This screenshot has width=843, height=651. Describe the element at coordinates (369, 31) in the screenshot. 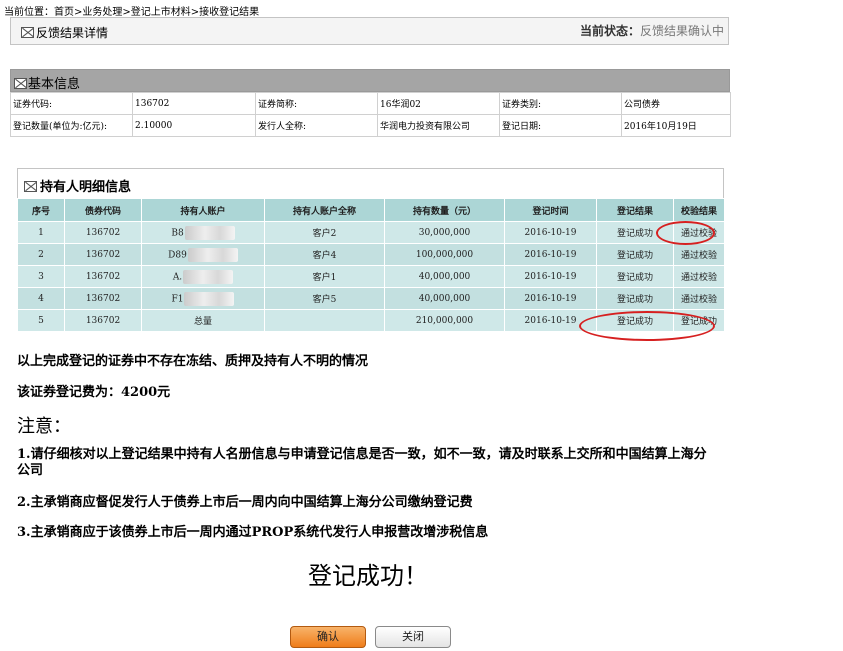

I see `detail-header: 反馈结果详情 当前状态：反馈结果确认中` at that location.